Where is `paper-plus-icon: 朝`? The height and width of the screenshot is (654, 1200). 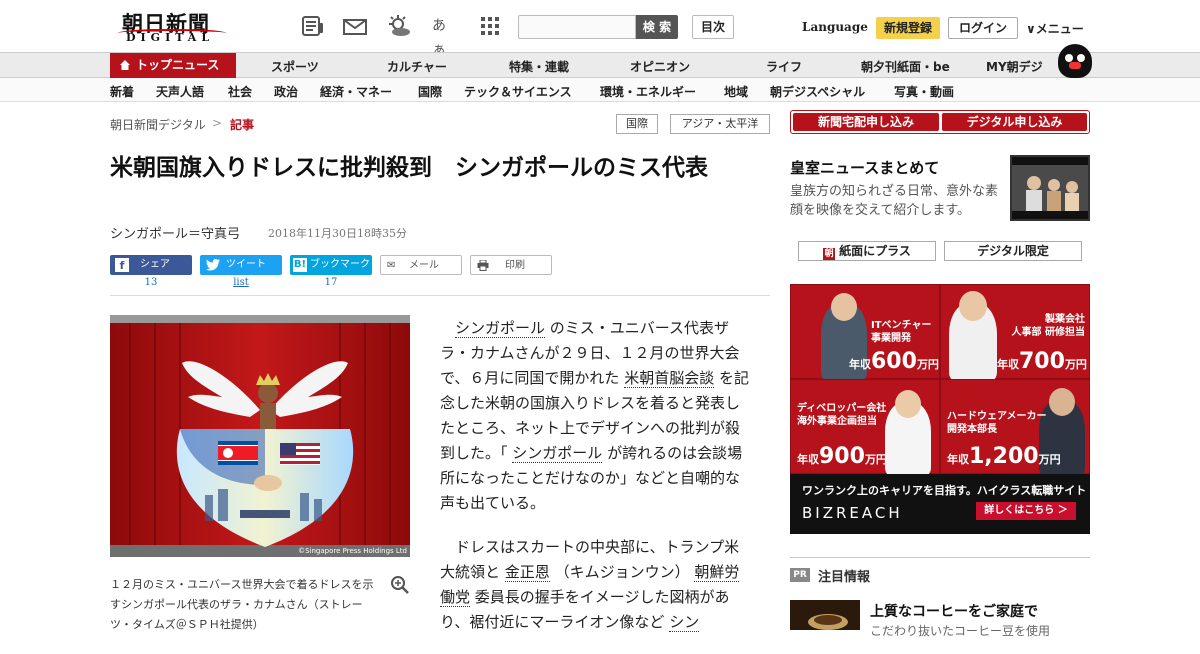 paper-plus-icon: 朝 is located at coordinates (829, 254).